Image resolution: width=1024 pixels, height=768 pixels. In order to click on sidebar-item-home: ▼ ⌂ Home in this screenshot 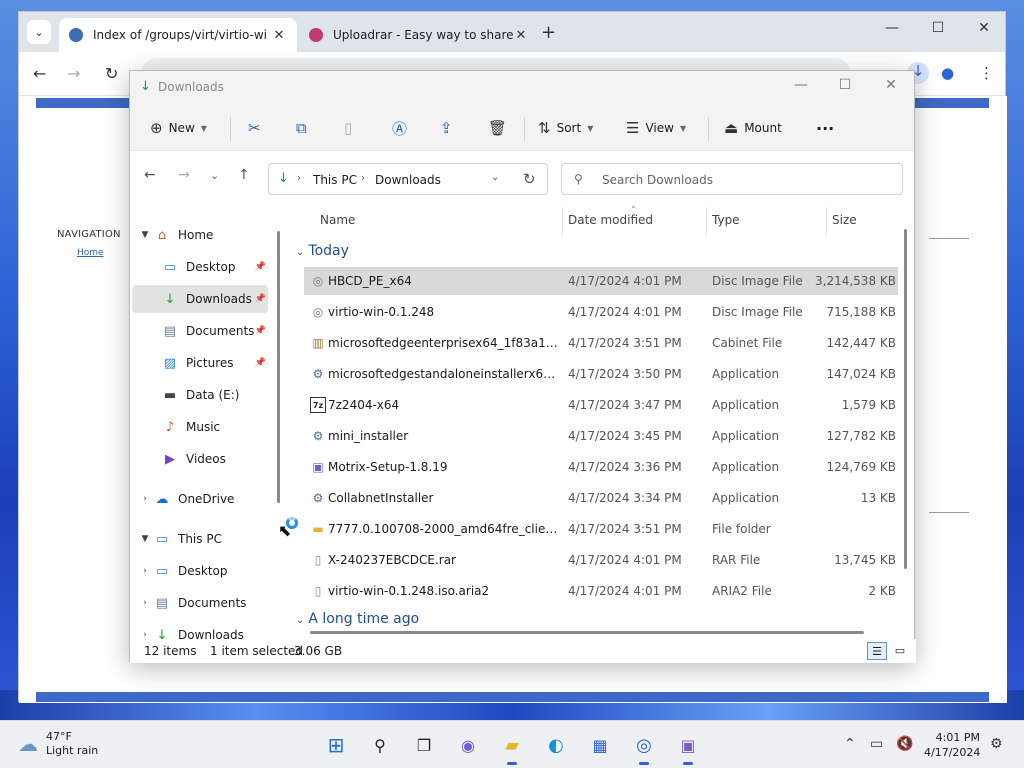, I will do `click(200, 235)`.